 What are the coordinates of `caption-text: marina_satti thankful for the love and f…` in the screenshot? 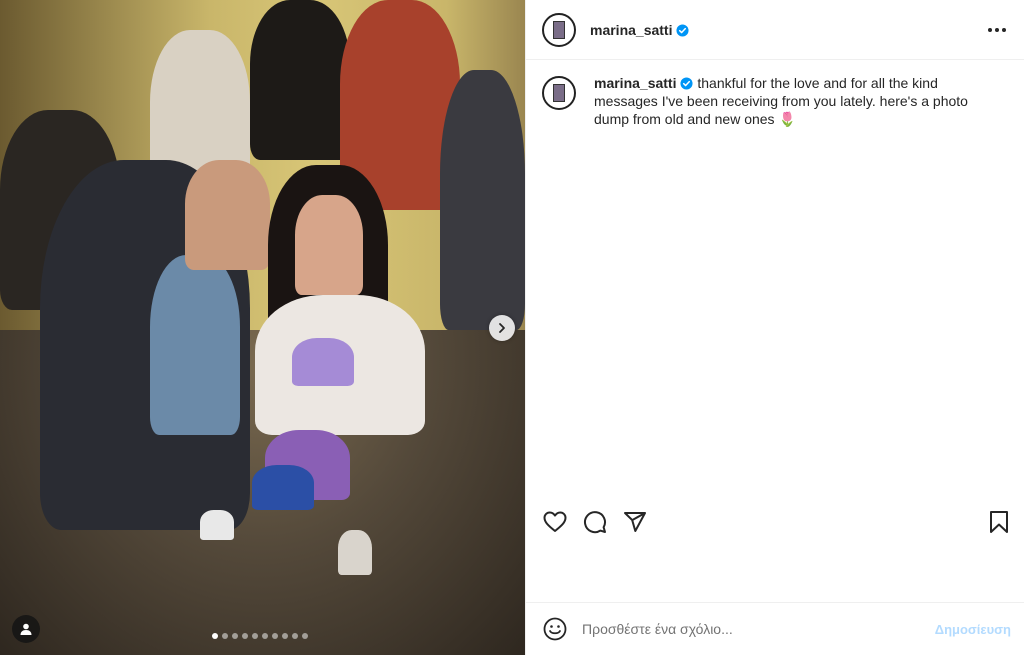 It's located at (794, 101).